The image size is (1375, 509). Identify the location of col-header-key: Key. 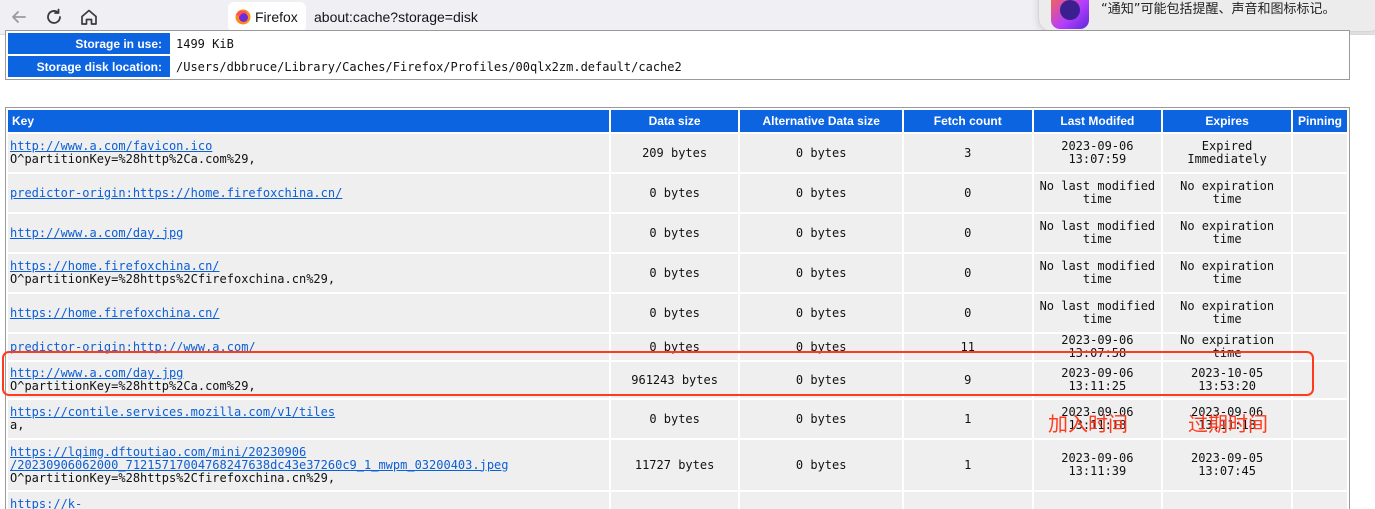
(308, 121).